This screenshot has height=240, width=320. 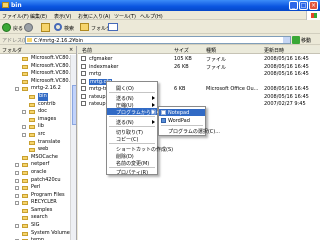 What do you see at coordinates (74, 105) in the screenshot?
I see `scrollbar-thumb` at bounding box center [74, 105].